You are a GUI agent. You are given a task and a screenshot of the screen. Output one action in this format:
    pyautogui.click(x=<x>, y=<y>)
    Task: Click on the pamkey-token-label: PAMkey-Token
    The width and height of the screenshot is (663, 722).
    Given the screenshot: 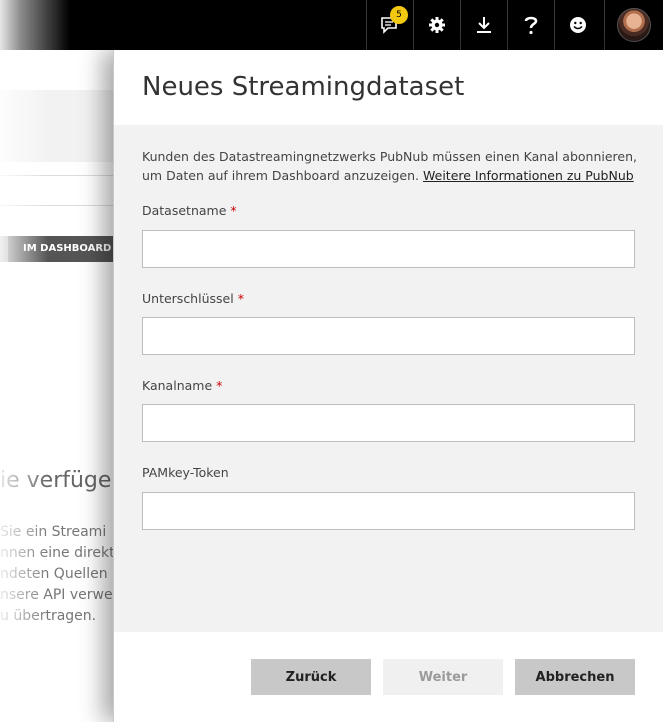 What is the action you would take?
    pyautogui.click(x=185, y=472)
    